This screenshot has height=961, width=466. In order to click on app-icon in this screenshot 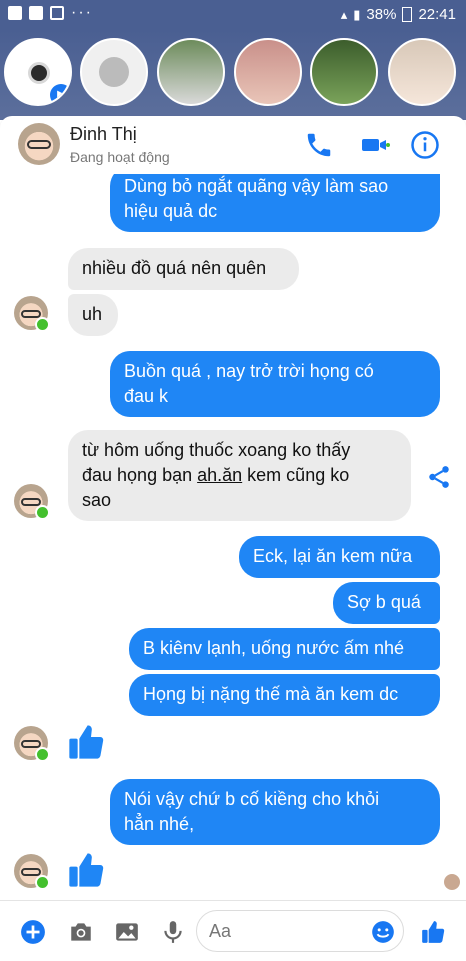, I will do `click(36, 13)`.